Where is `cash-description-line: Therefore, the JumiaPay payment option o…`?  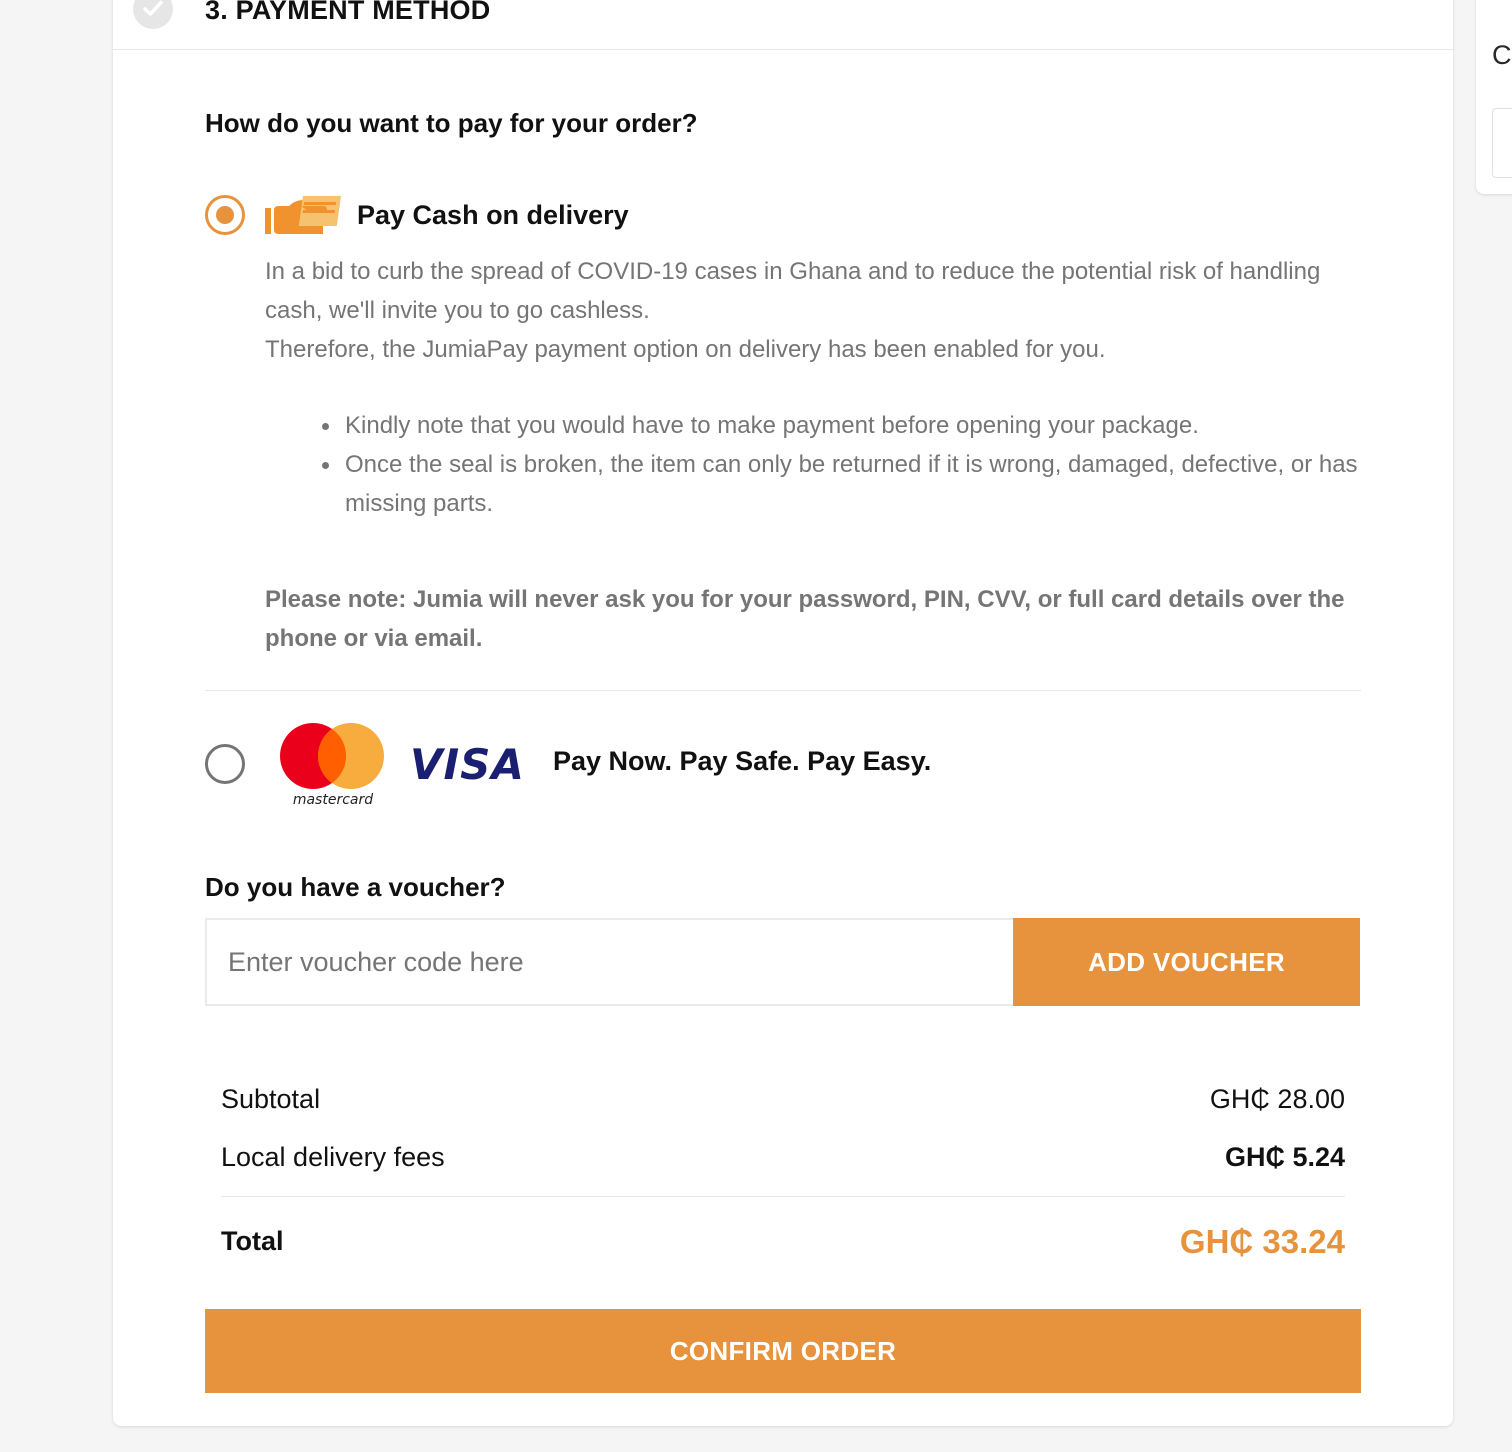
cash-description-line: Therefore, the JumiaPay payment option o… is located at coordinates (685, 349).